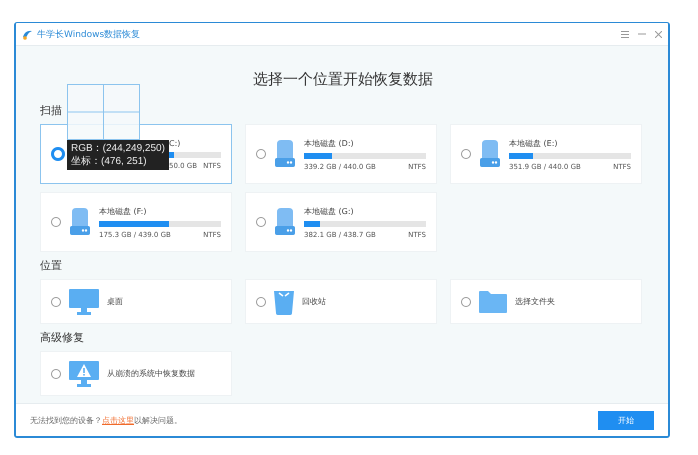  Describe the element at coordinates (62, 337) in the screenshot. I see `section-title: 高级修复` at that location.